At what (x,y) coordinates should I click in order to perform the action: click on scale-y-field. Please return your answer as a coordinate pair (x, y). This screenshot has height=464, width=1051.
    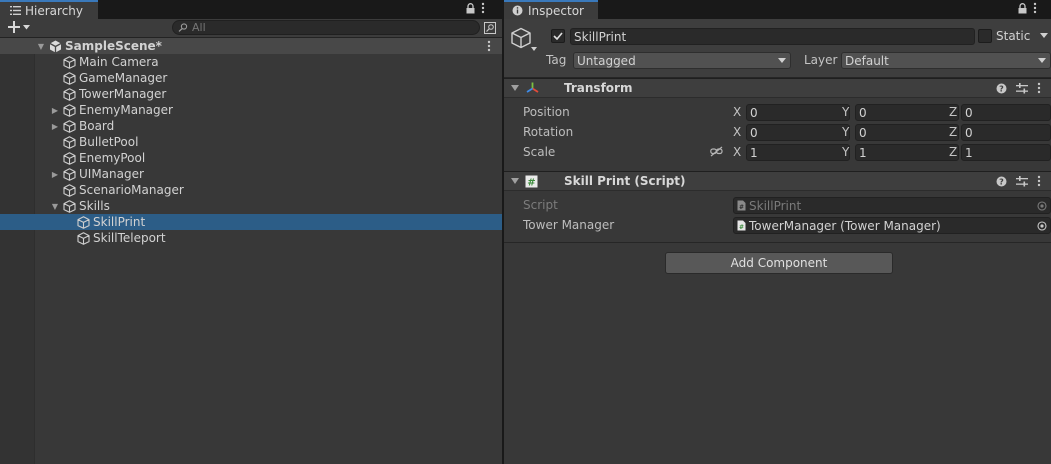
    Looking at the image, I should click on (908, 152).